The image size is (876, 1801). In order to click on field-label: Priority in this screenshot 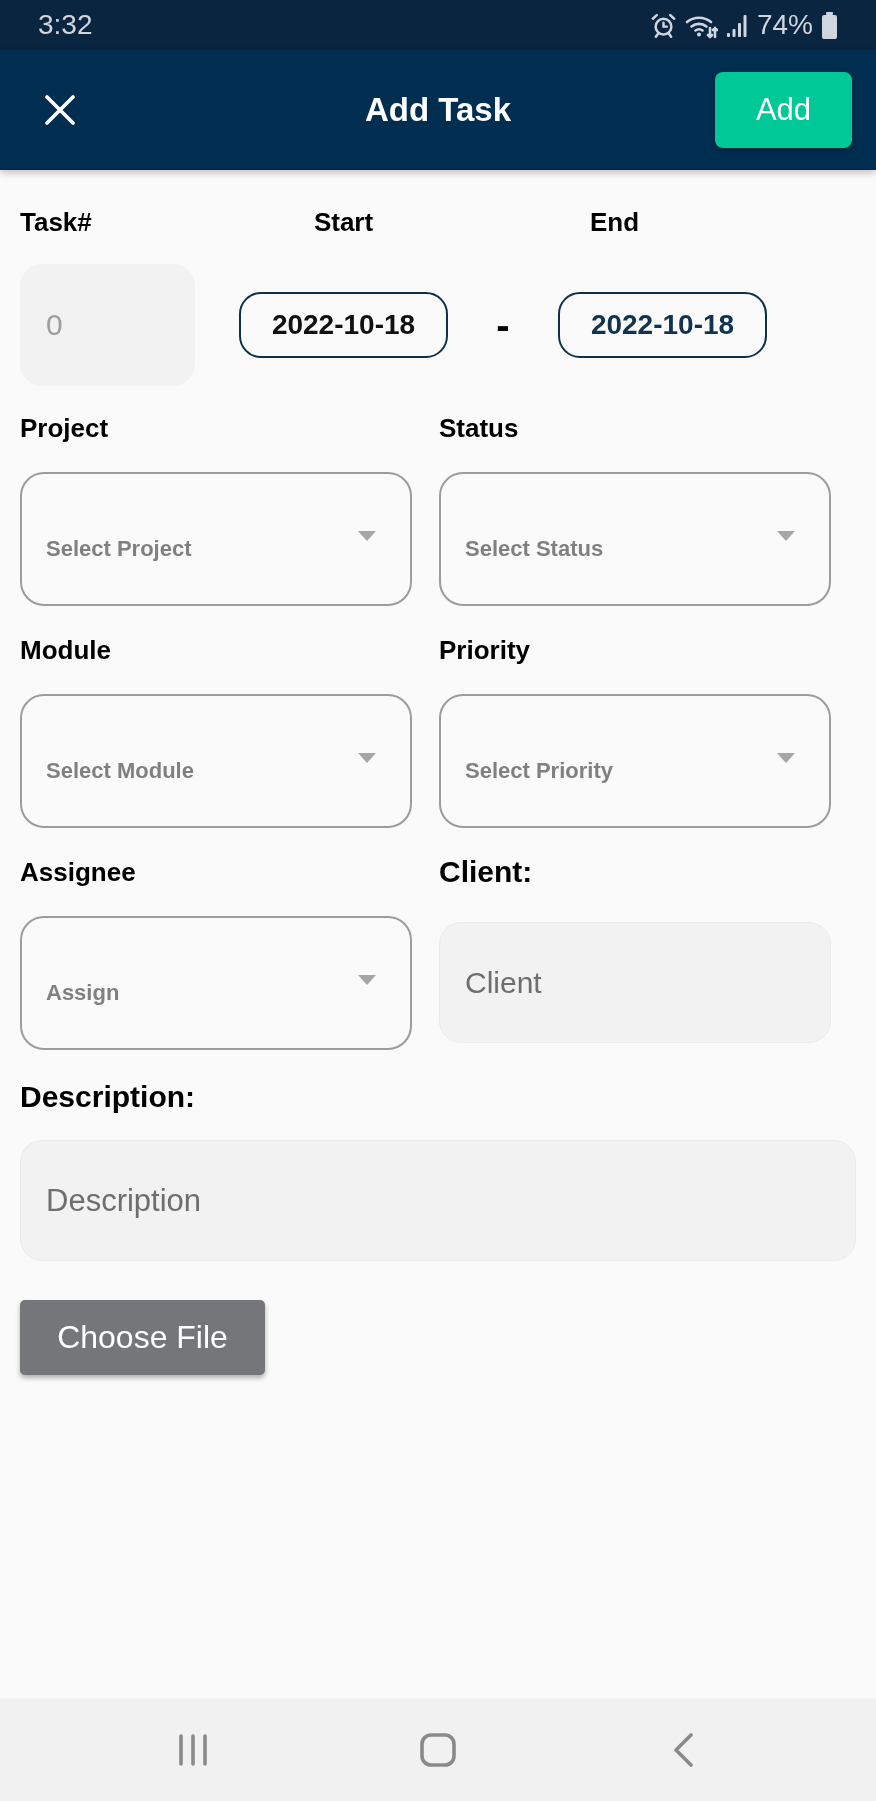, I will do `click(485, 650)`.